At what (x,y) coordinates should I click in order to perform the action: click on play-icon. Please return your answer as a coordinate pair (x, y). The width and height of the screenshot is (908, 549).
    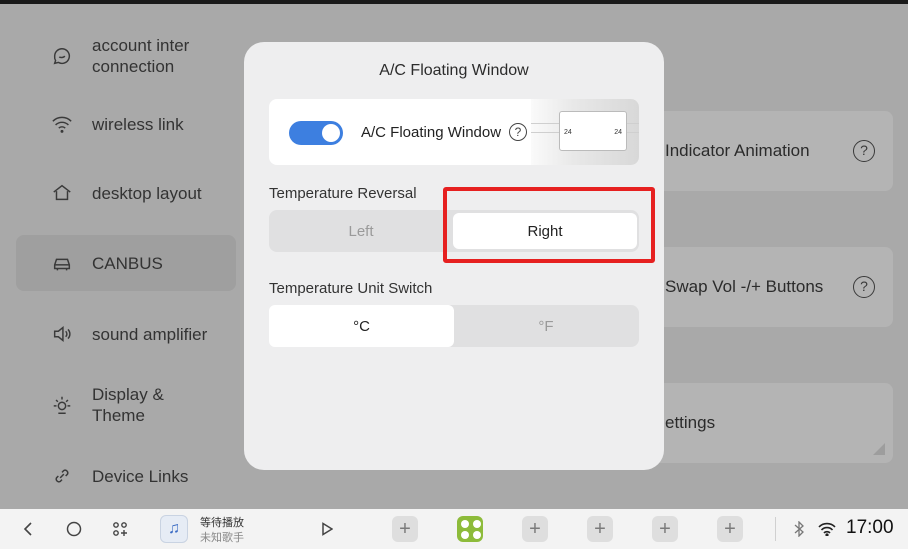
    Looking at the image, I should click on (327, 529).